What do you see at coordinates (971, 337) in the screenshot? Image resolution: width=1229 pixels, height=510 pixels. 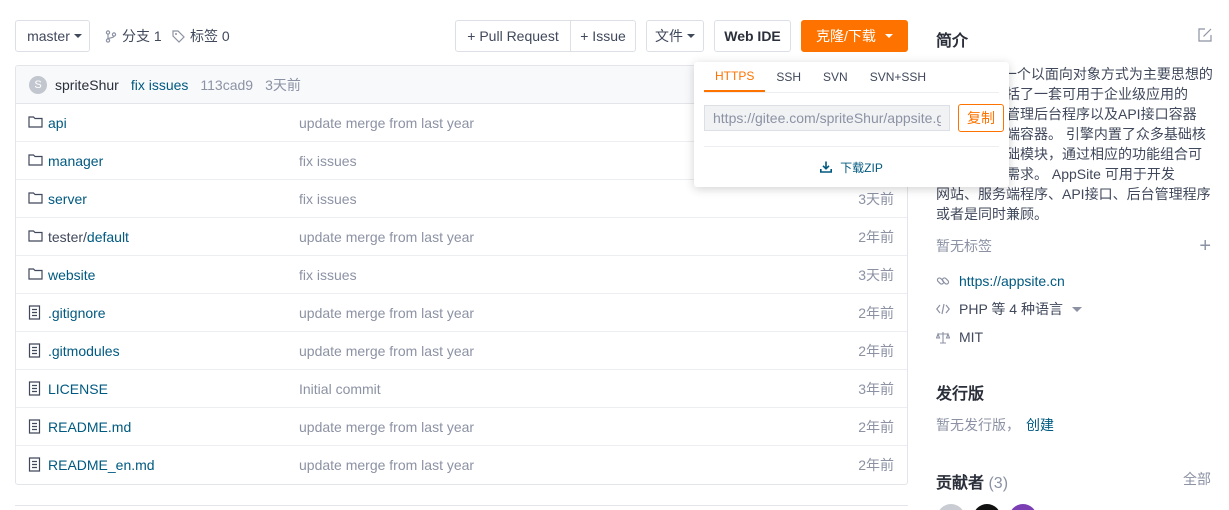 I see `license-label: MIT` at bounding box center [971, 337].